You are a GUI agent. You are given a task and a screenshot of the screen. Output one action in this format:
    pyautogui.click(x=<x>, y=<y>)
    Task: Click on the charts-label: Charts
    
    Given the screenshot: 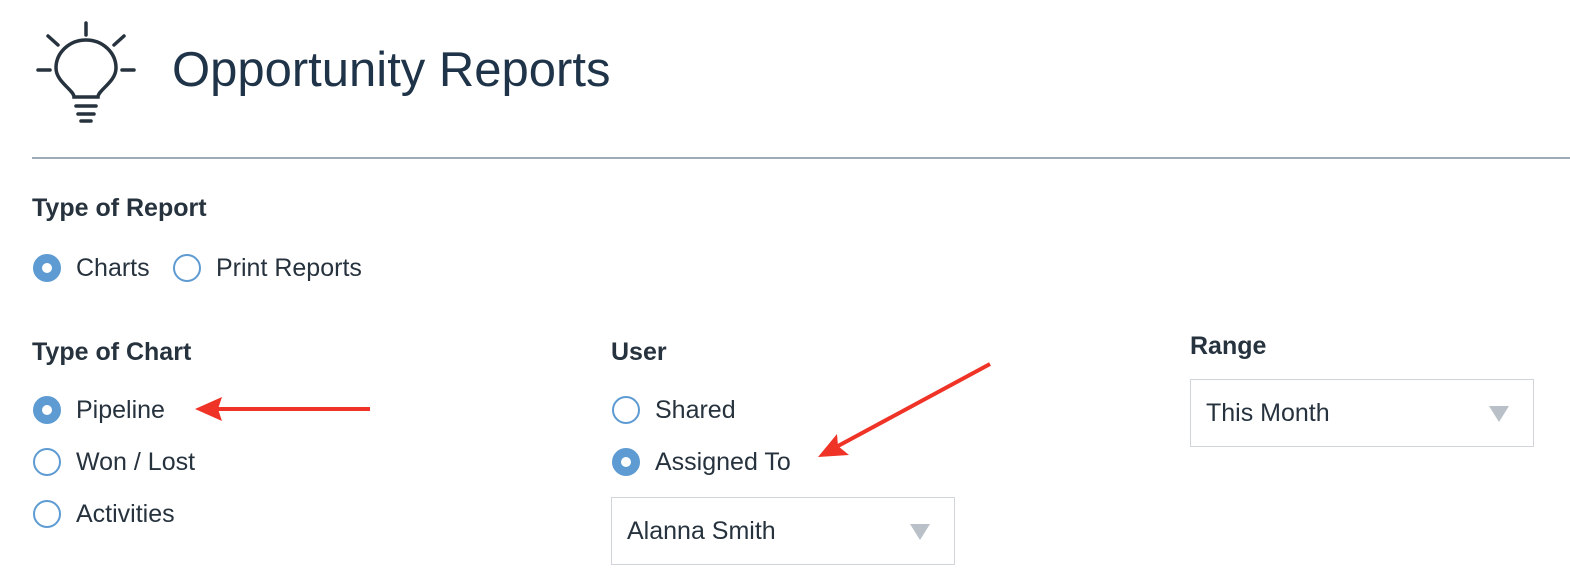 What is the action you would take?
    pyautogui.click(x=113, y=268)
    